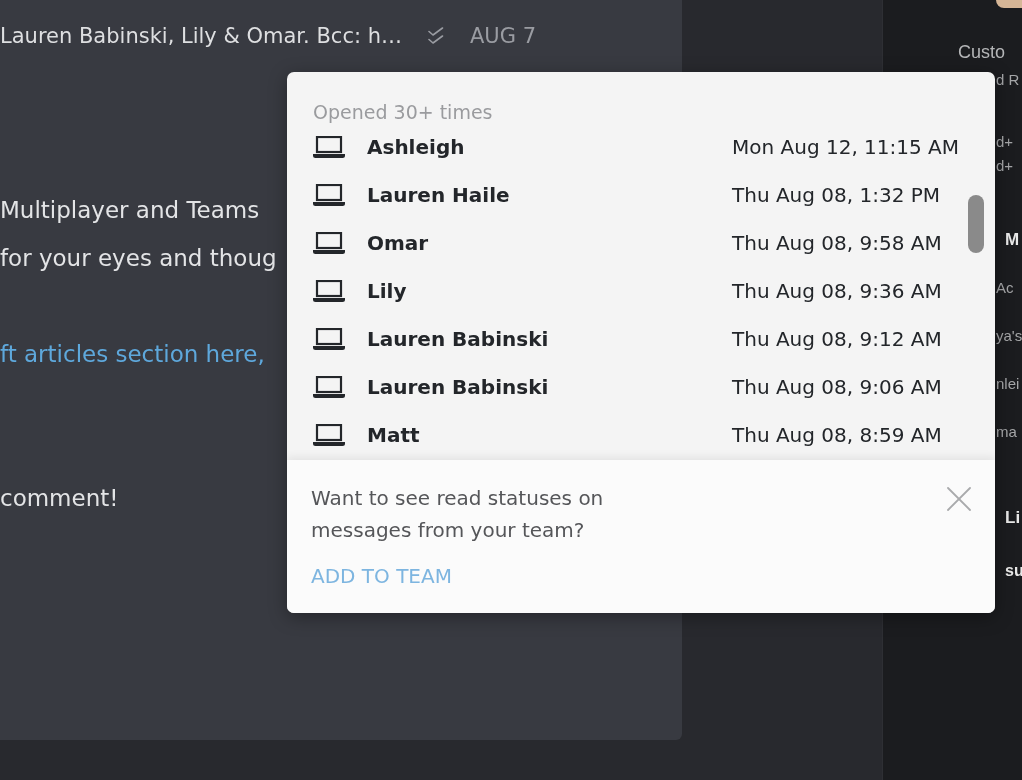 The image size is (1022, 780). Describe the element at coordinates (846, 147) in the screenshot. I see `open-time: Mon Aug 12, 11:15 AM` at that location.